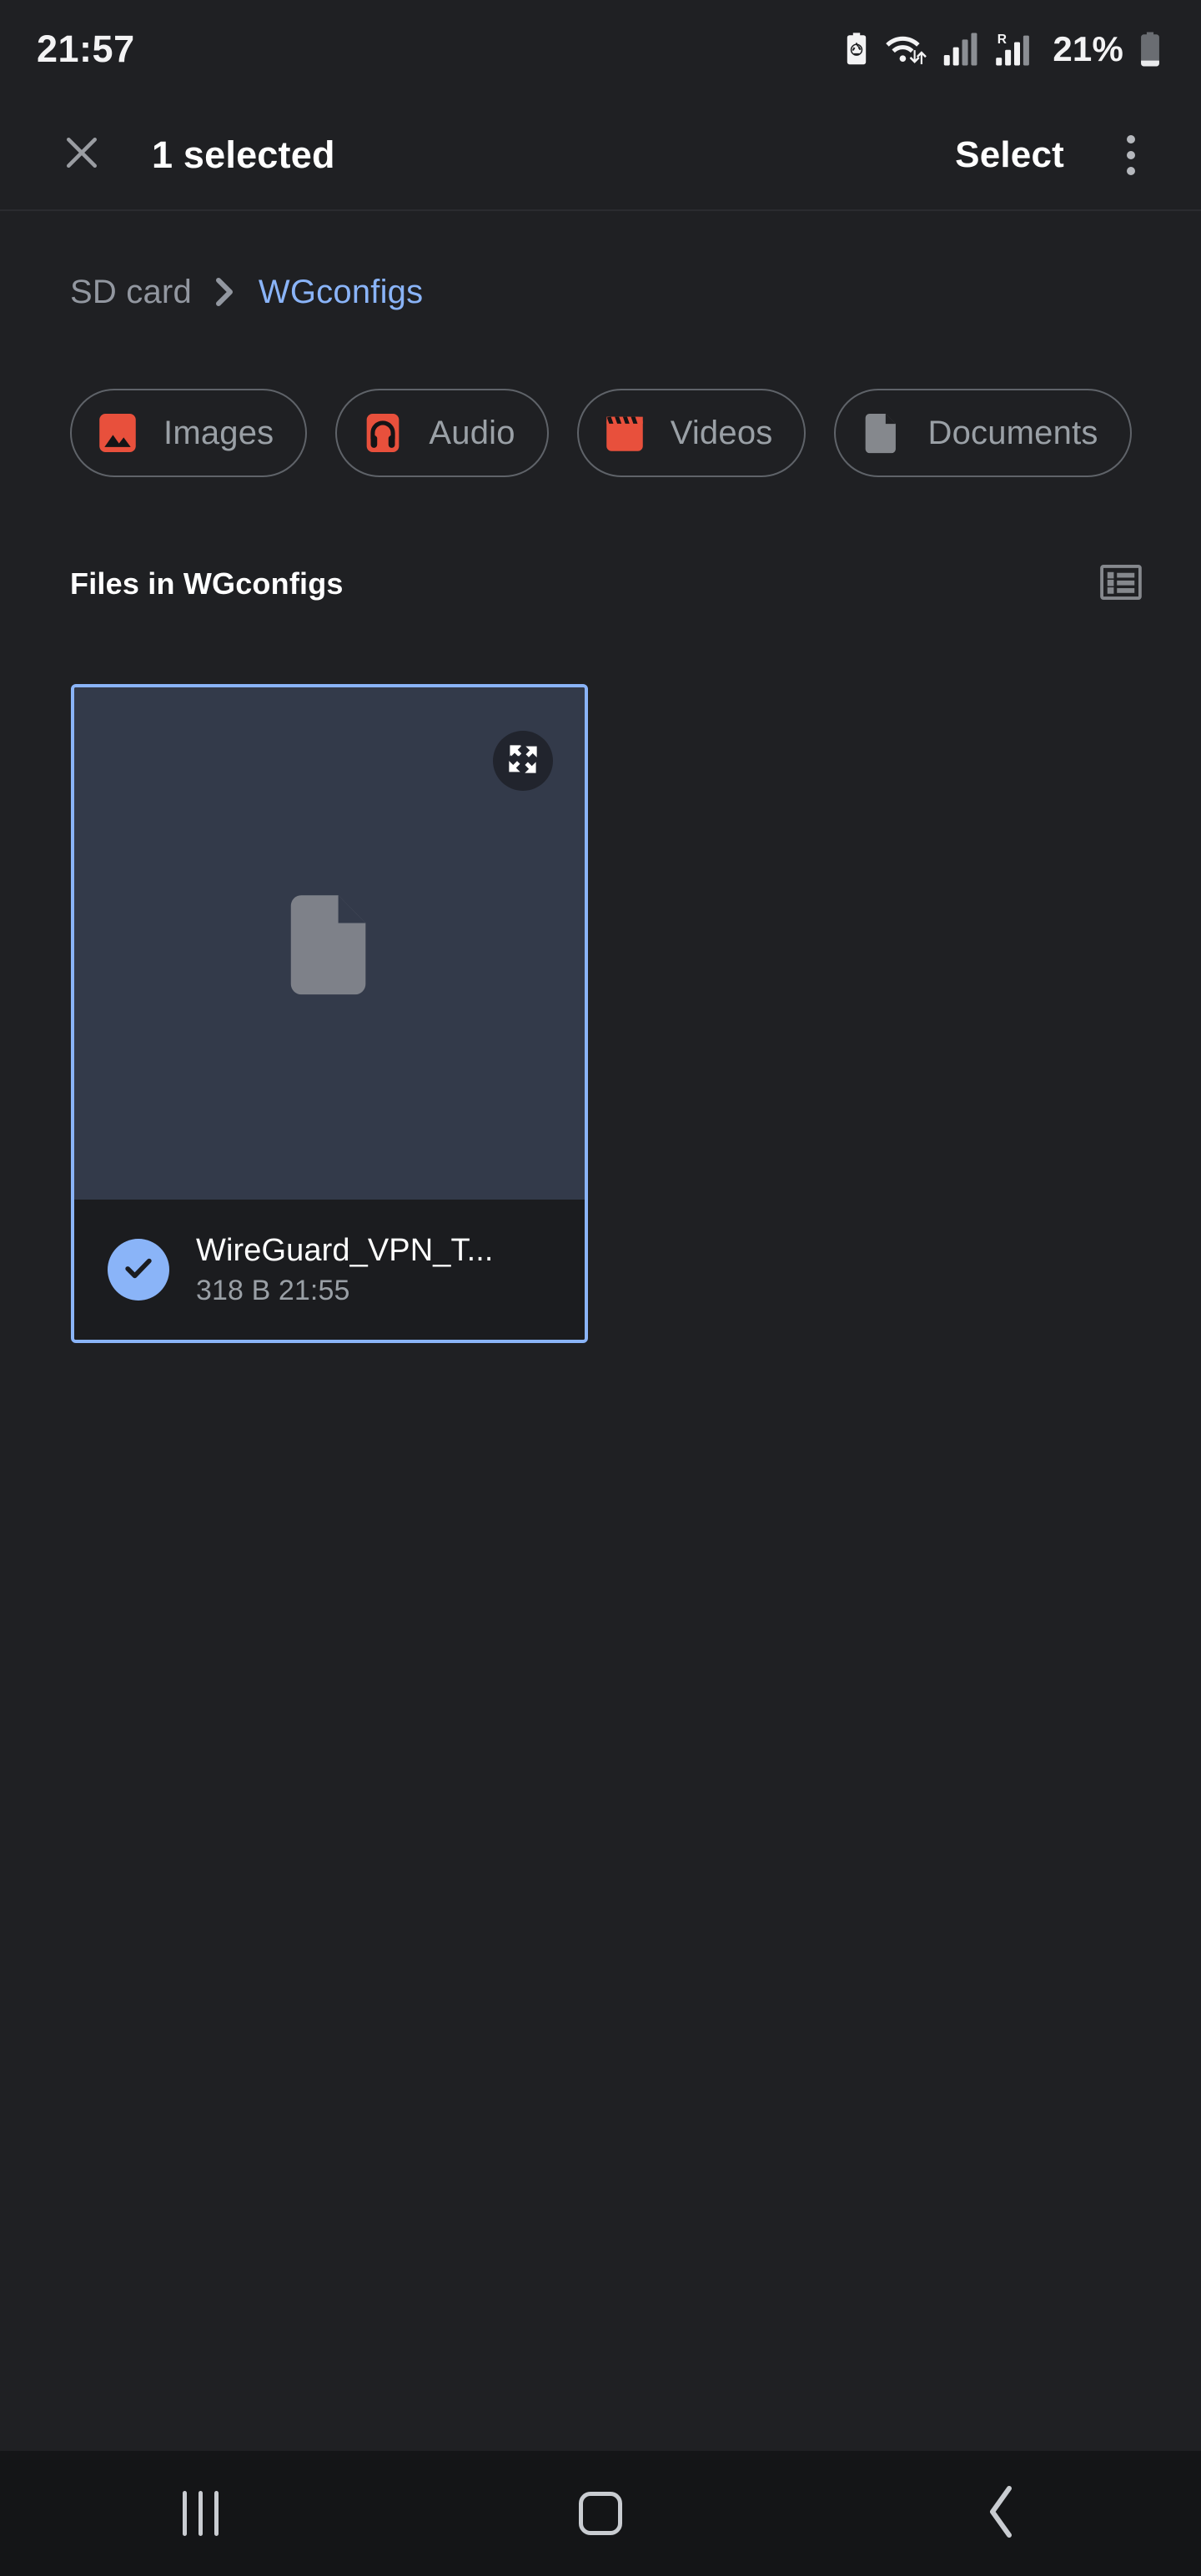 The image size is (1201, 2576). I want to click on file-text-block: WireGuard_VPN_T... 318 B 21:55, so click(345, 1270).